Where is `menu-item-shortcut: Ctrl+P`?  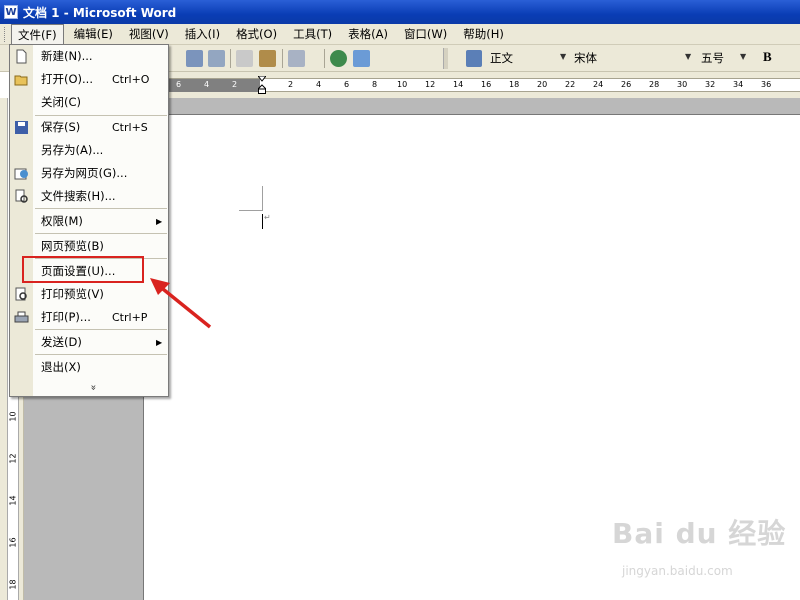
menu-item-shortcut: Ctrl+P is located at coordinates (130, 317).